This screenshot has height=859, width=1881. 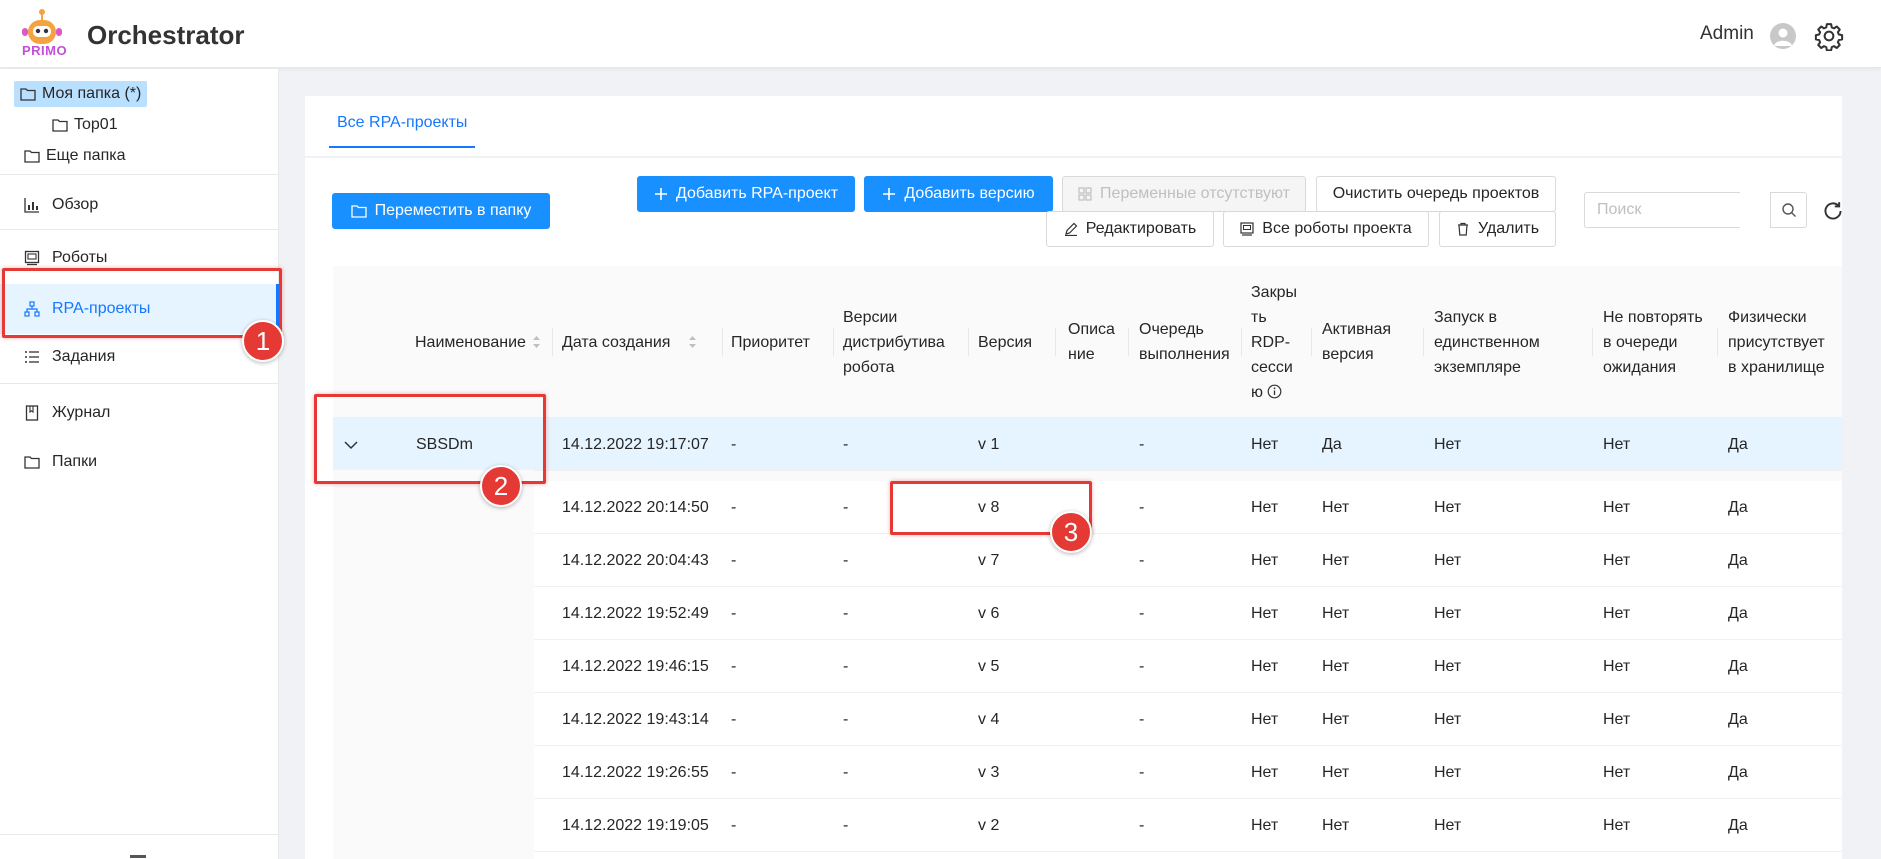 I want to click on grid-icon, so click(x=1085, y=194).